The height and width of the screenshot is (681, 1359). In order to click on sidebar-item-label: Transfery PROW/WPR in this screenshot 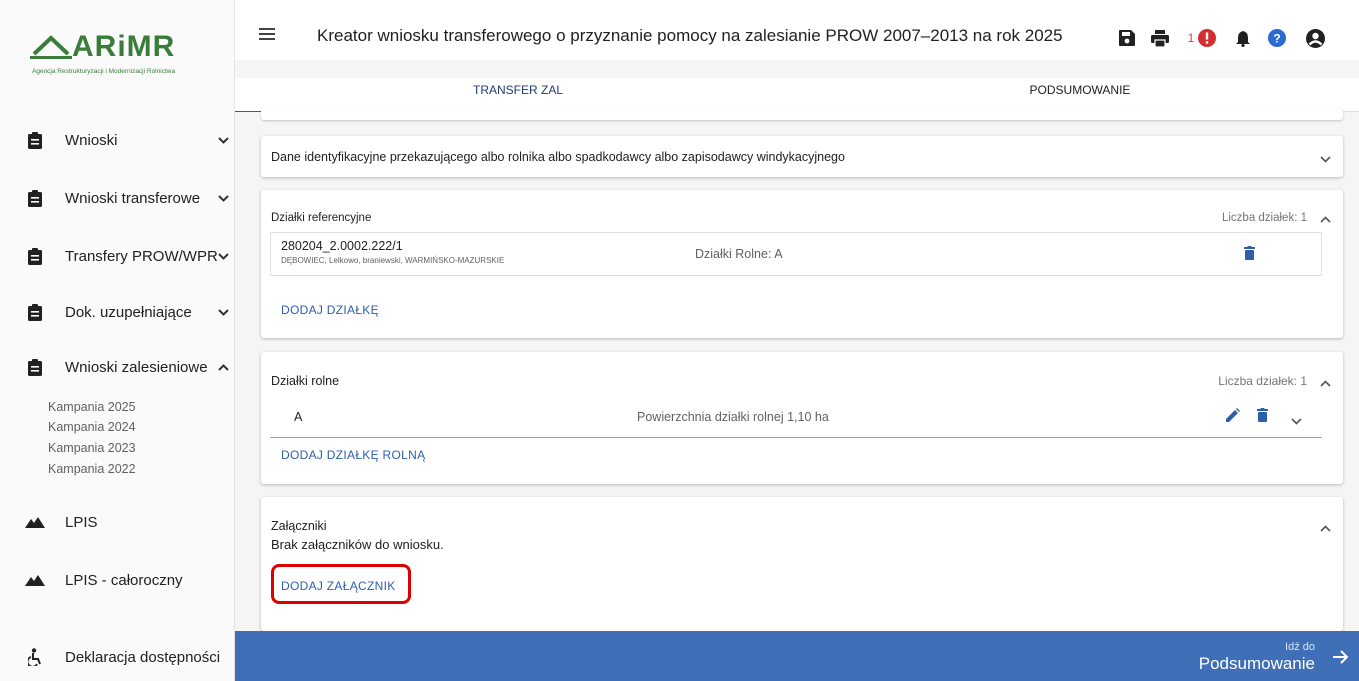, I will do `click(141, 256)`.